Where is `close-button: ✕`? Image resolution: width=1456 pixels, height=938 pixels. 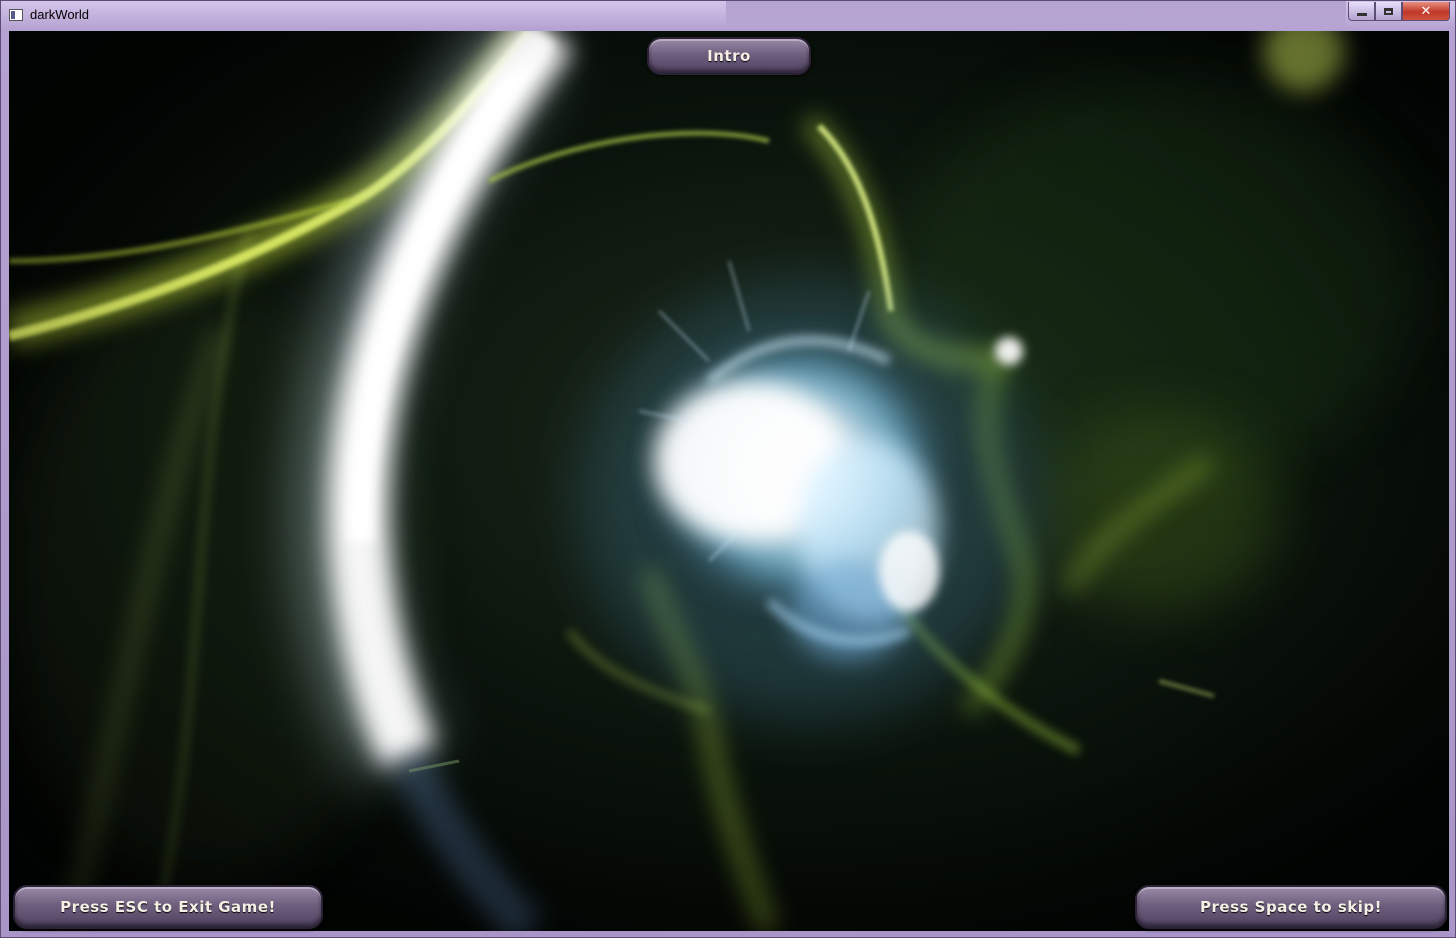 close-button: ✕ is located at coordinates (1426, 11).